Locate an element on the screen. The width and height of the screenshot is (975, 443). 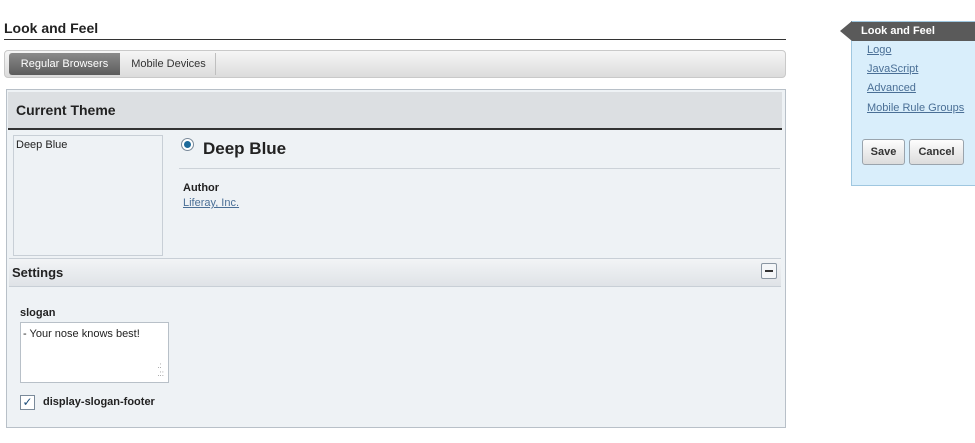
tab-regular-browsers: Regular Browsers is located at coordinates (64, 64).